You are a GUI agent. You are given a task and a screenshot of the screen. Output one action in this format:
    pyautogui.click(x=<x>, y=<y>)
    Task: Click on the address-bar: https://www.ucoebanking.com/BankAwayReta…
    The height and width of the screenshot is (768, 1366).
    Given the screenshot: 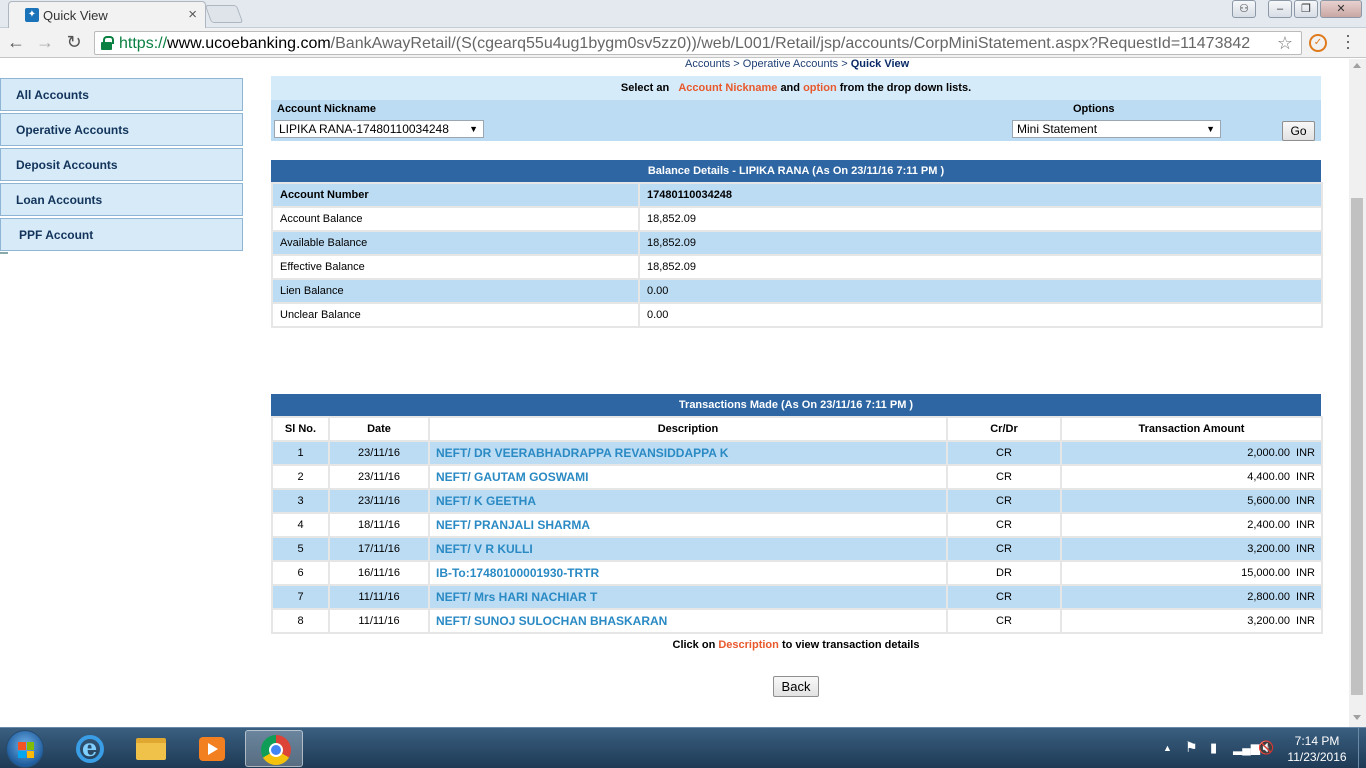 What is the action you would take?
    pyautogui.click(x=698, y=43)
    